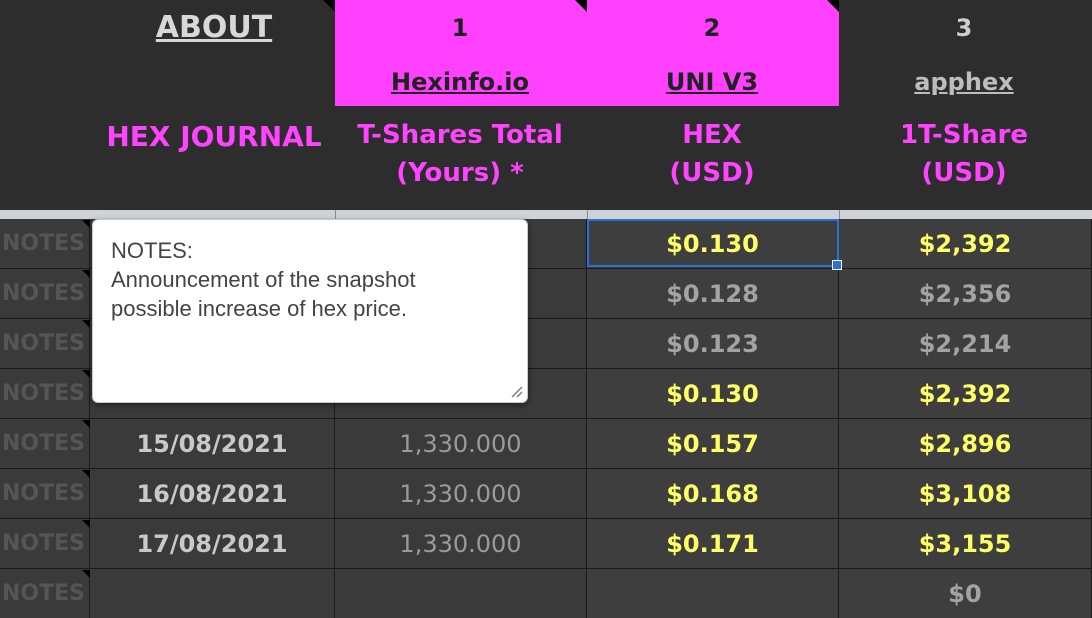 The image size is (1092, 618). What do you see at coordinates (460, 173) in the screenshot?
I see `column-title-line2: (Yours) *` at bounding box center [460, 173].